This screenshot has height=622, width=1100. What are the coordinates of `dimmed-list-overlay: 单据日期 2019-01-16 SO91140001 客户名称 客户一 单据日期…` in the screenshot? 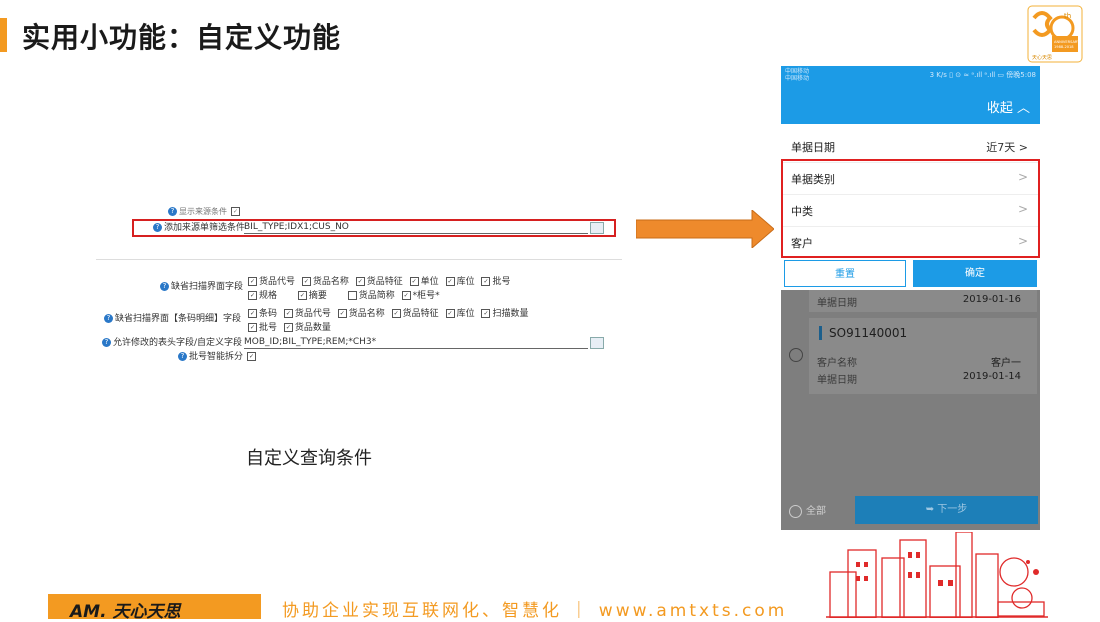 It's located at (910, 410).